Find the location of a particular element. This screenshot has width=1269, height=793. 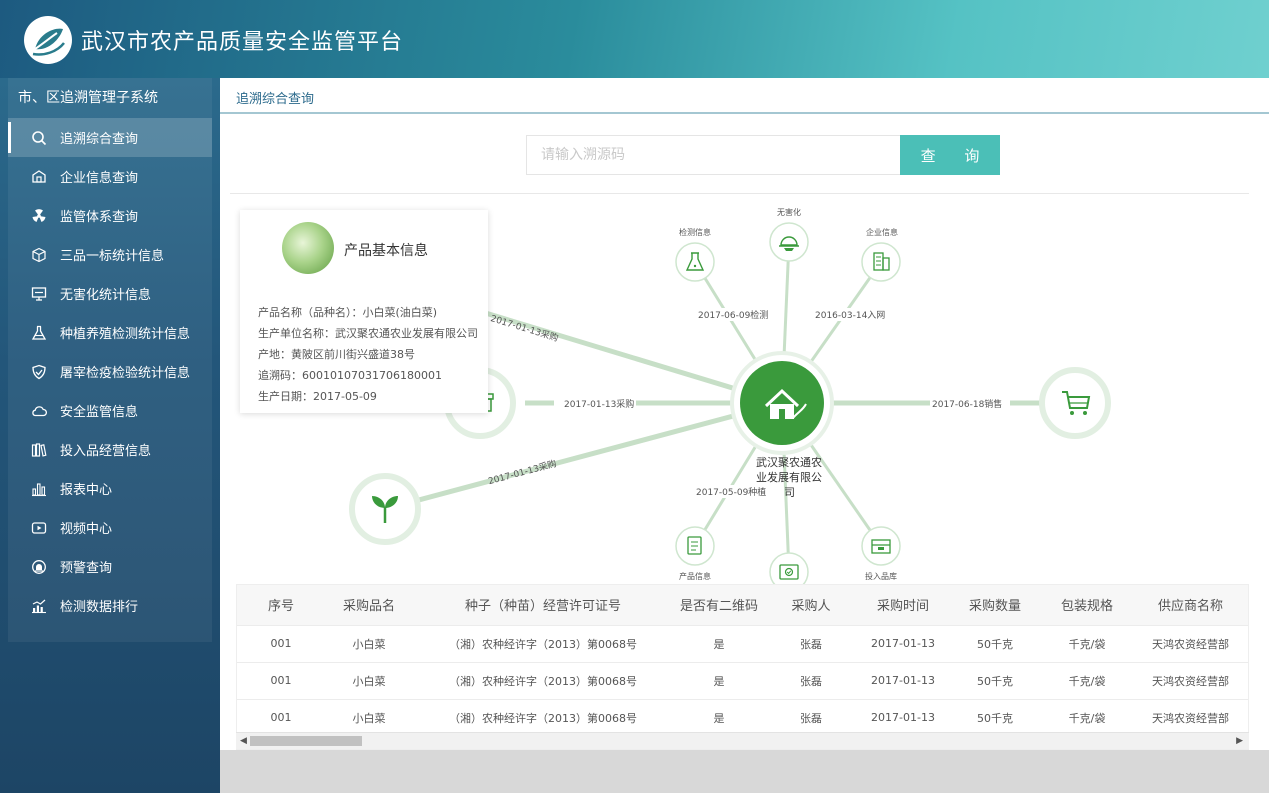

search-icon is located at coordinates (39, 138).